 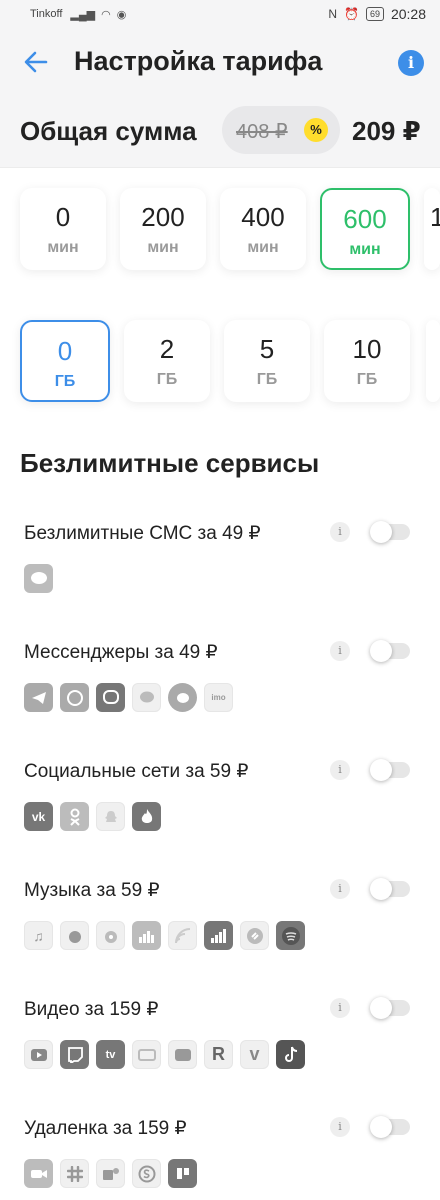 What do you see at coordinates (146, 1054) in the screenshot?
I see `video-player-icon` at bounding box center [146, 1054].